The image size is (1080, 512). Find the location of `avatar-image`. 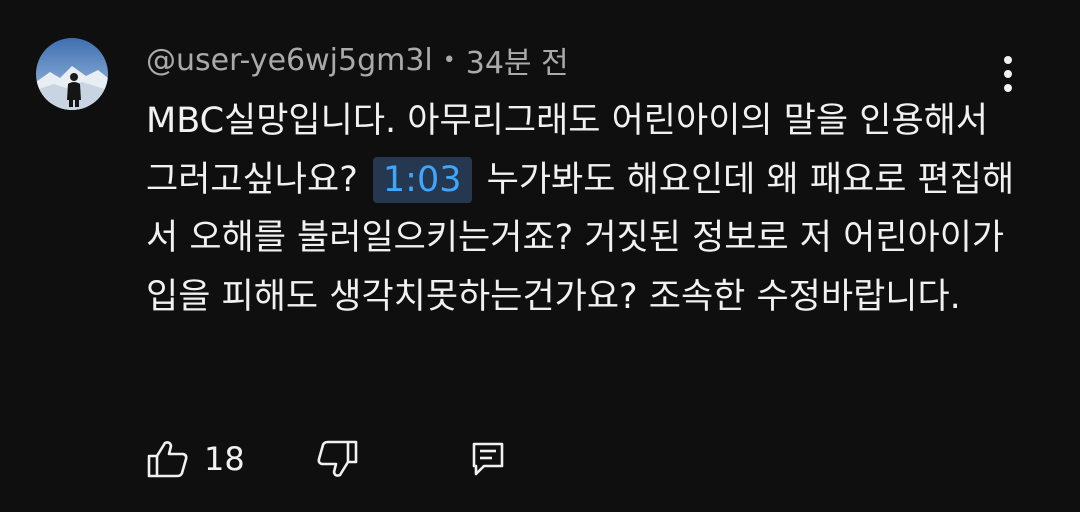

avatar-image is located at coordinates (72, 74).